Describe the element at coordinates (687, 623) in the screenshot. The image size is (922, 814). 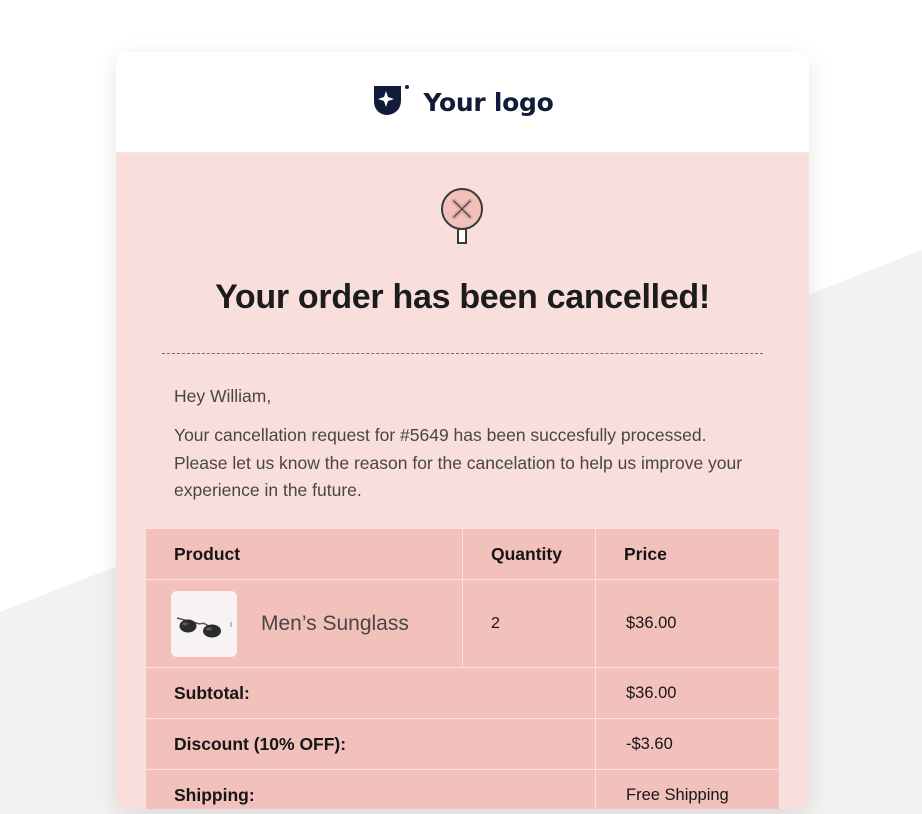
I see `price-cell: $36.00` at that location.